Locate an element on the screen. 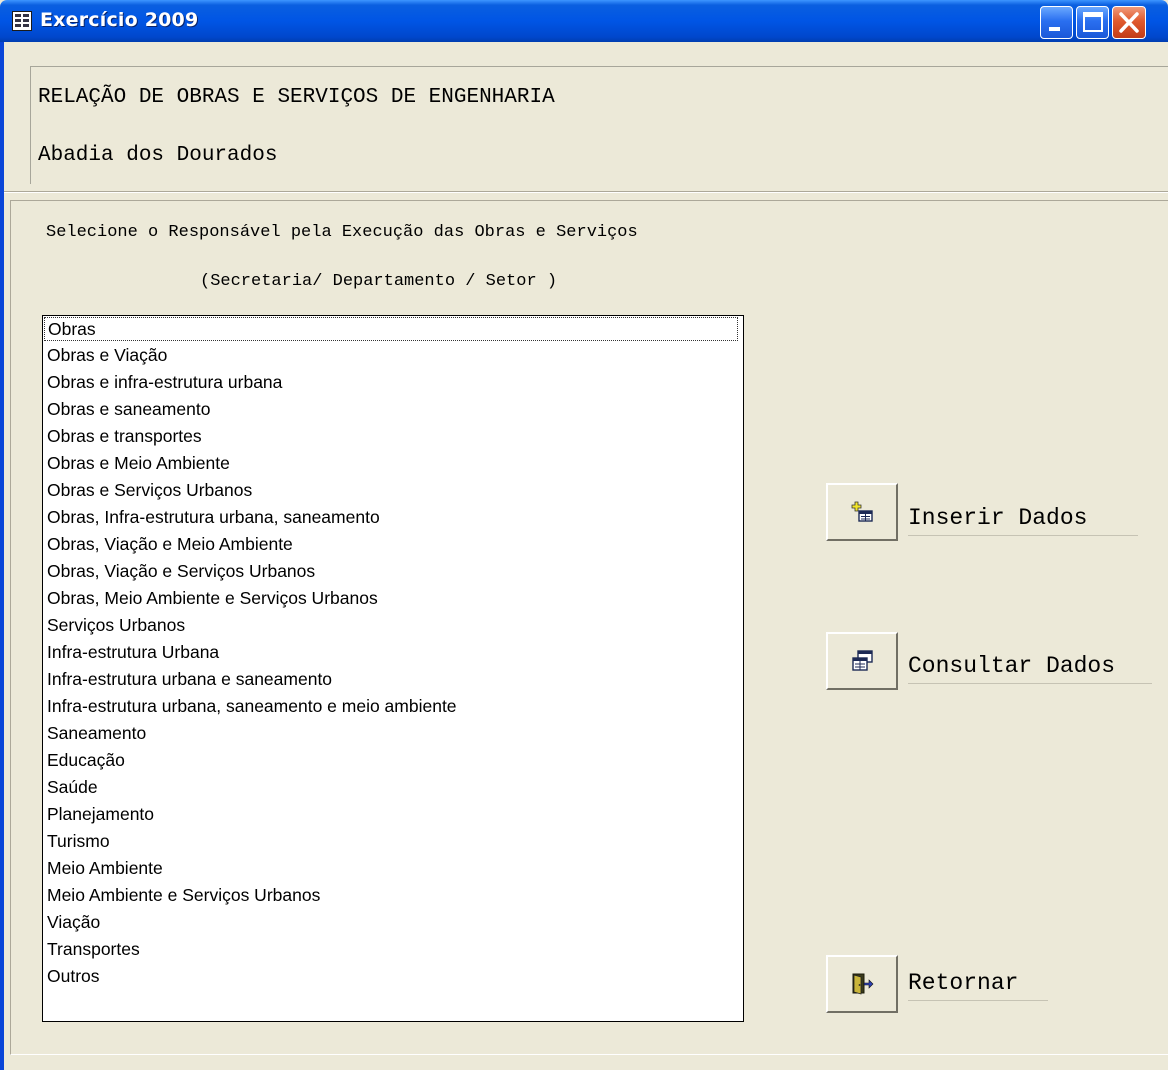 The height and width of the screenshot is (1070, 1168). minimize-icon is located at coordinates (1054, 29).